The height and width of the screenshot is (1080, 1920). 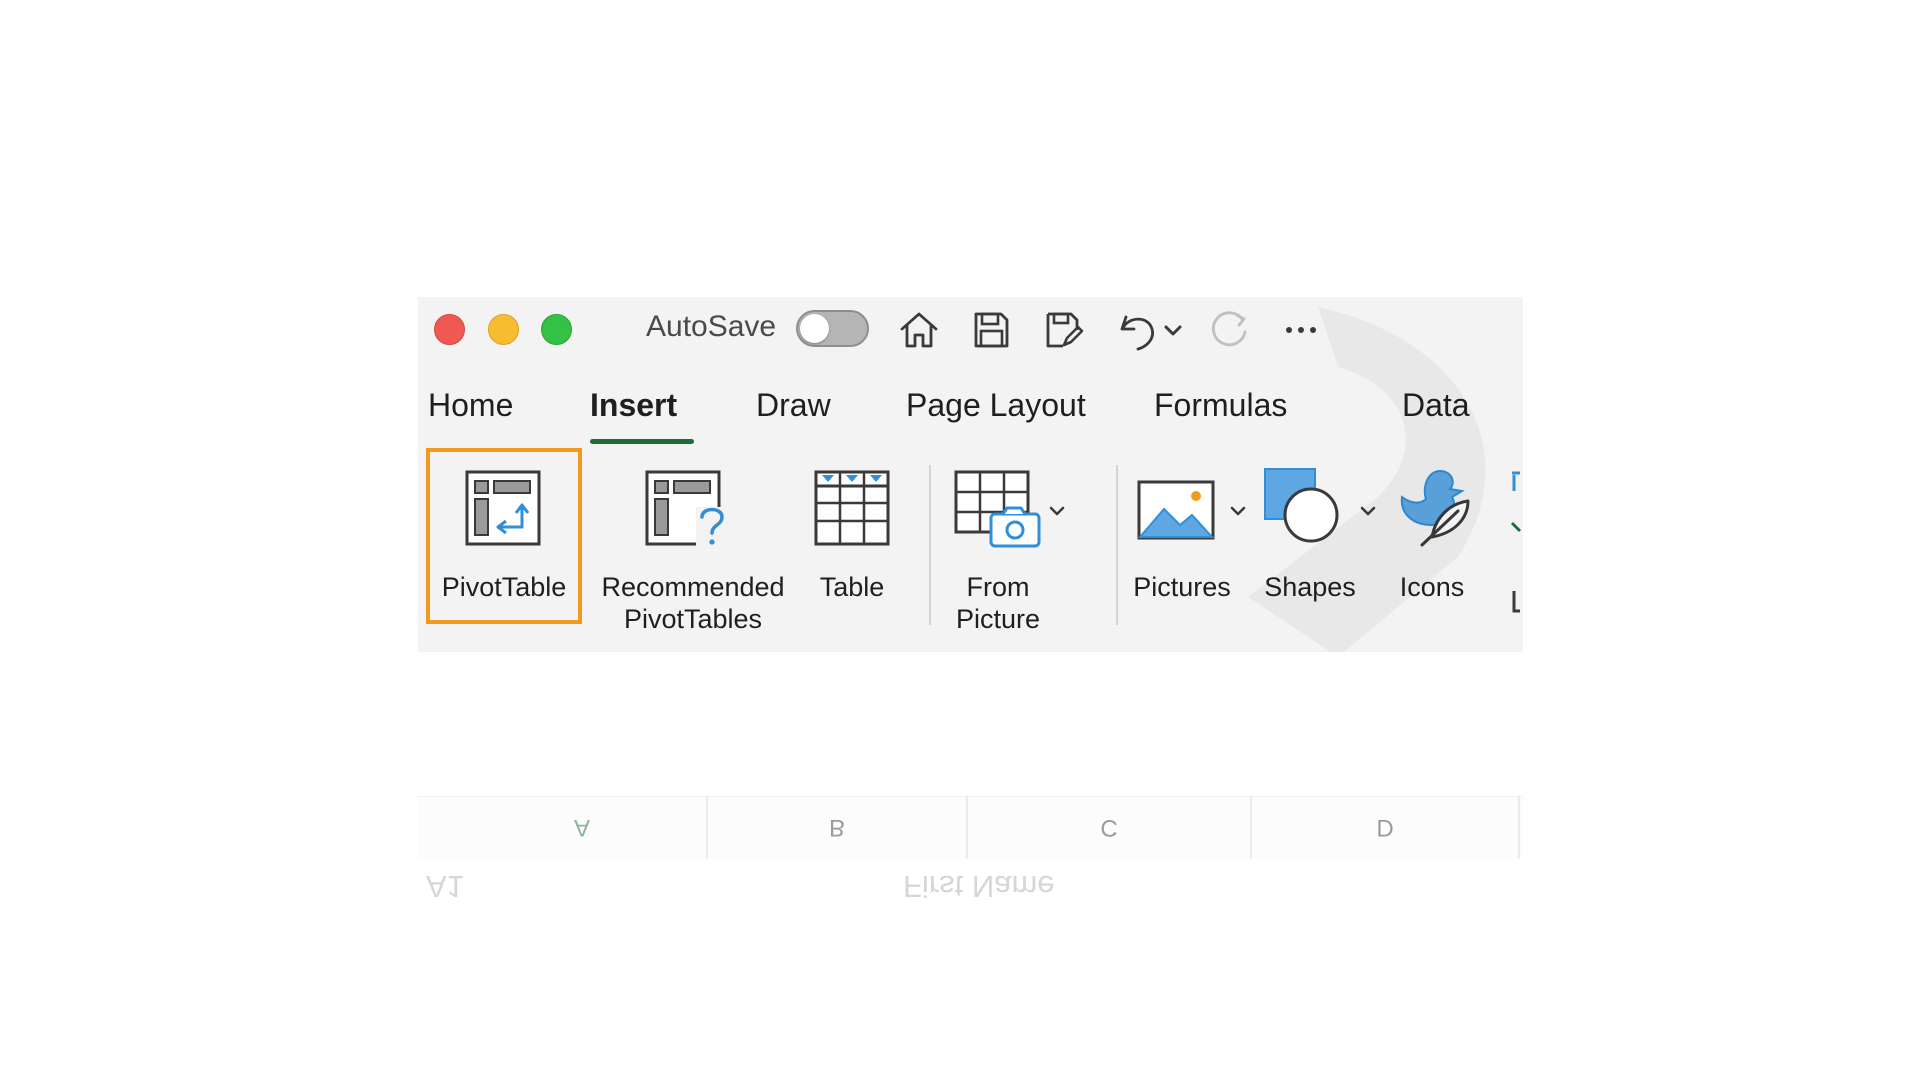 What do you see at coordinates (1301, 330) in the screenshot?
I see `more-options-icon` at bounding box center [1301, 330].